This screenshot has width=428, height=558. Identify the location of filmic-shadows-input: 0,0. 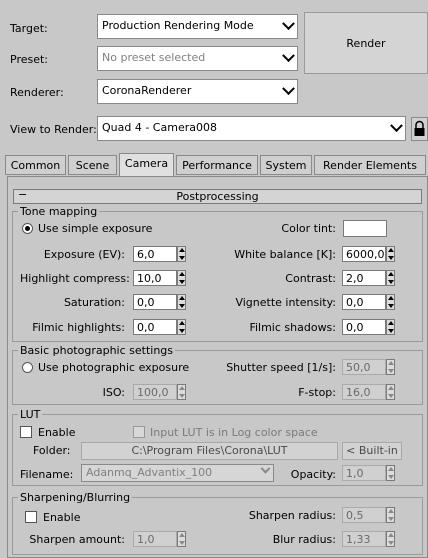
(364, 327).